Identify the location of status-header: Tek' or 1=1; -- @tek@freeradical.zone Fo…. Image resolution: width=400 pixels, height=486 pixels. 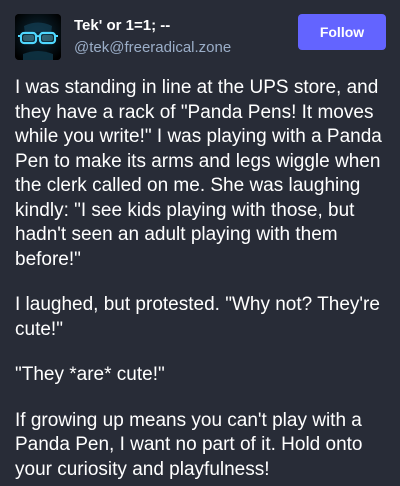
(200, 45).